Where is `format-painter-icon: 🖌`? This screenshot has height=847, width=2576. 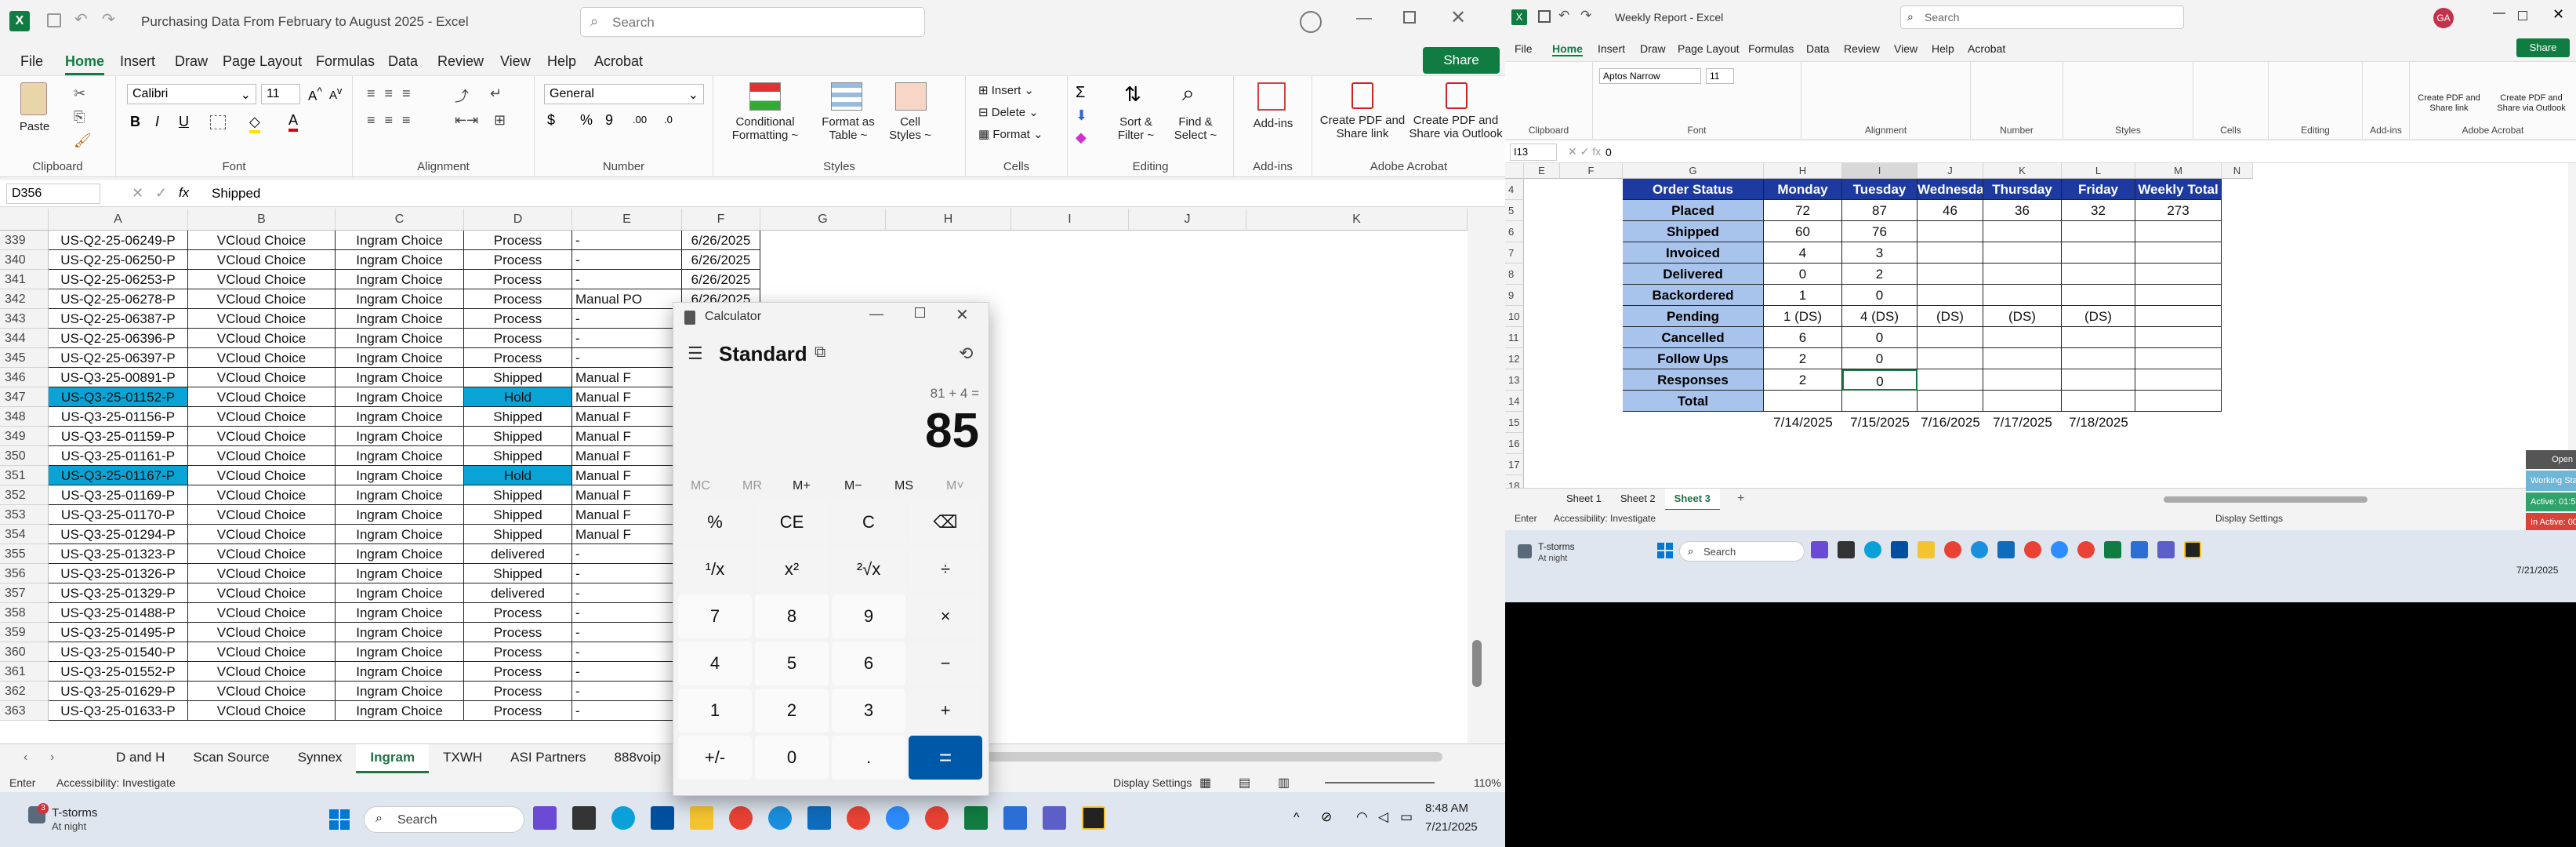 format-painter-icon: 🖌 is located at coordinates (83, 141).